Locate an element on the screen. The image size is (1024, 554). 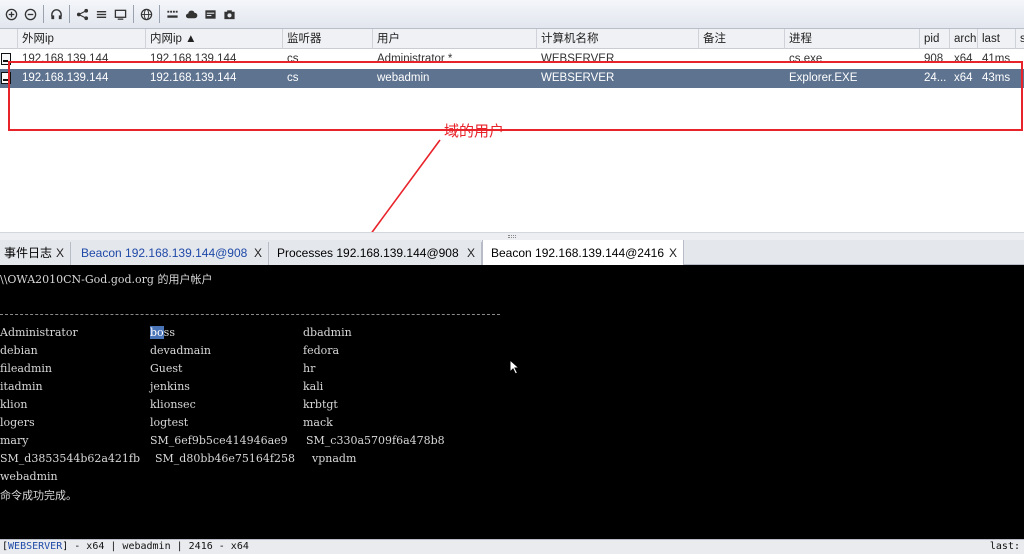
column-header-listener: 监听器 is located at coordinates (328, 39).